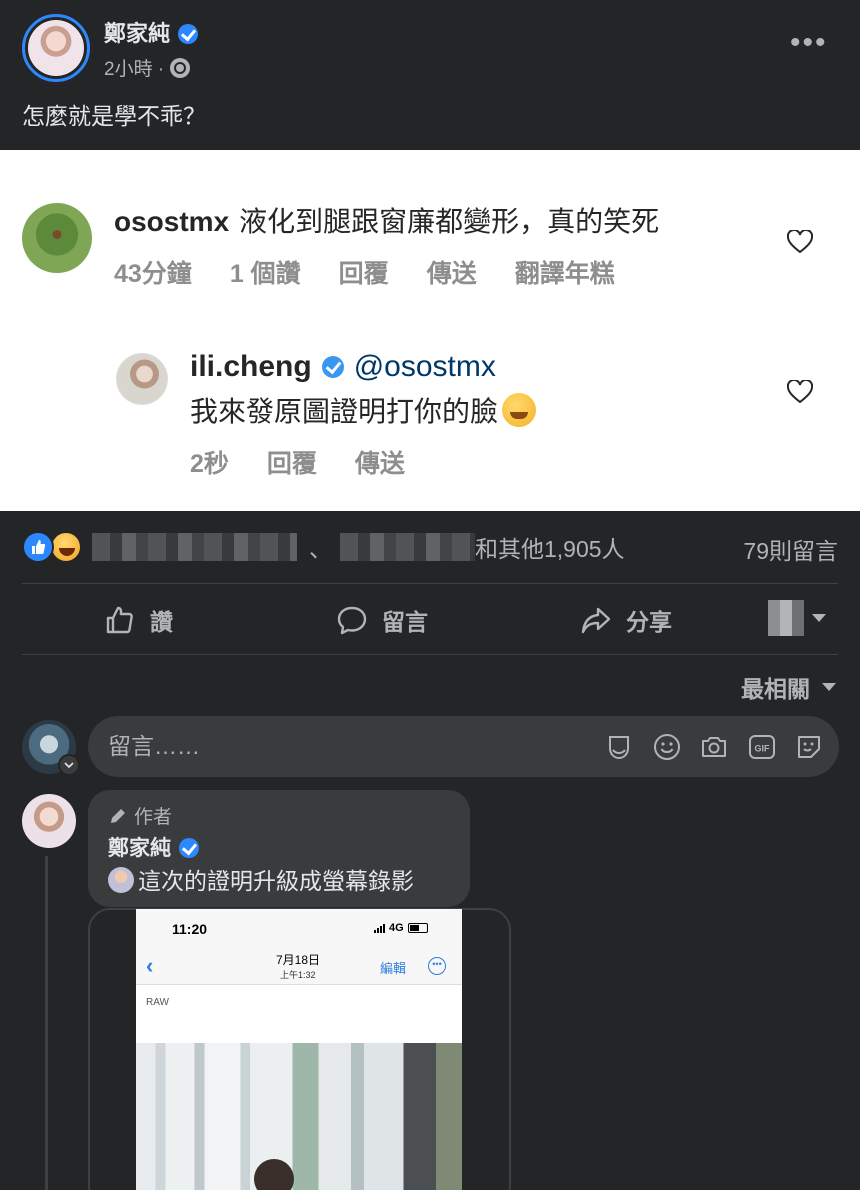  What do you see at coordinates (134, 67) in the screenshot?
I see `post-time: 2小時 ·` at bounding box center [134, 67].